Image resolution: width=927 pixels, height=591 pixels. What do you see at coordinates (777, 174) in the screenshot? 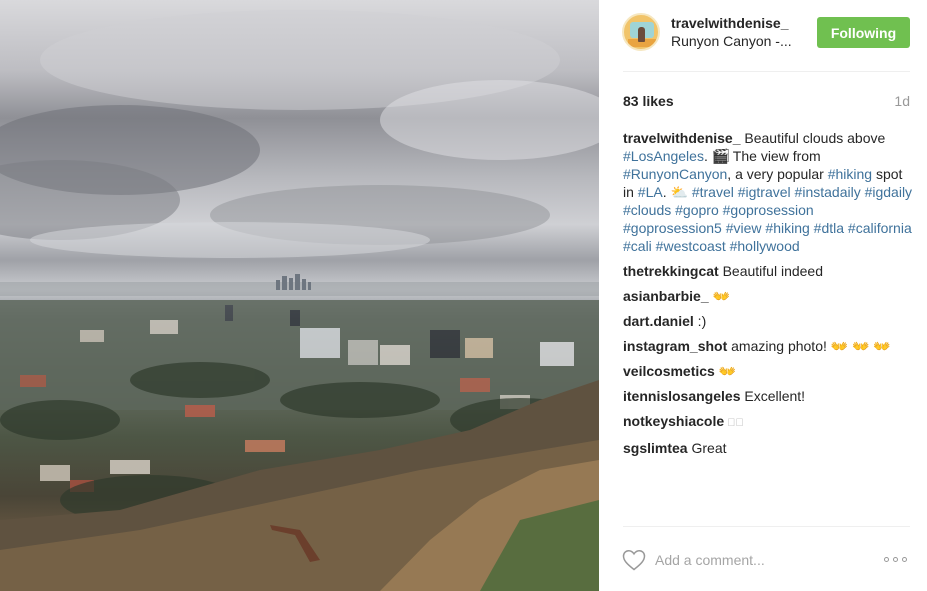
I see `caption-text: , a very popular` at bounding box center [777, 174].